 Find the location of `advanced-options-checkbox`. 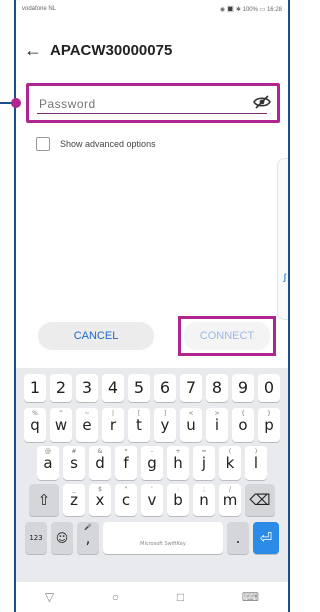

advanced-options-checkbox is located at coordinates (43, 144).